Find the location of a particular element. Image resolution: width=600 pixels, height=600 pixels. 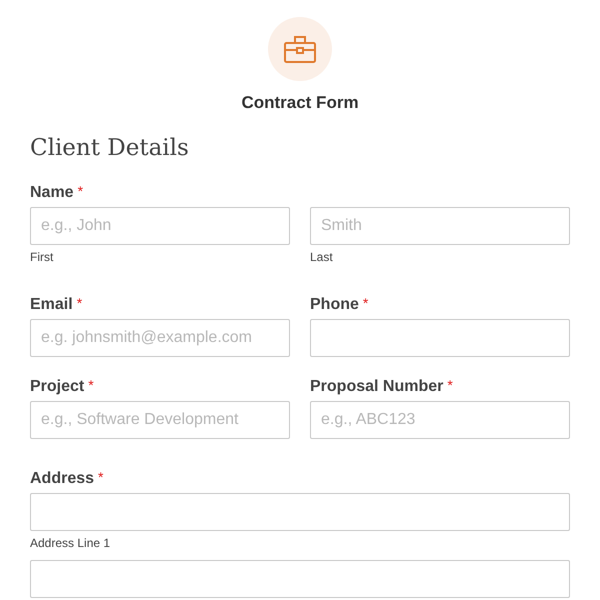

input-field: e.g., Software Development is located at coordinates (160, 420).